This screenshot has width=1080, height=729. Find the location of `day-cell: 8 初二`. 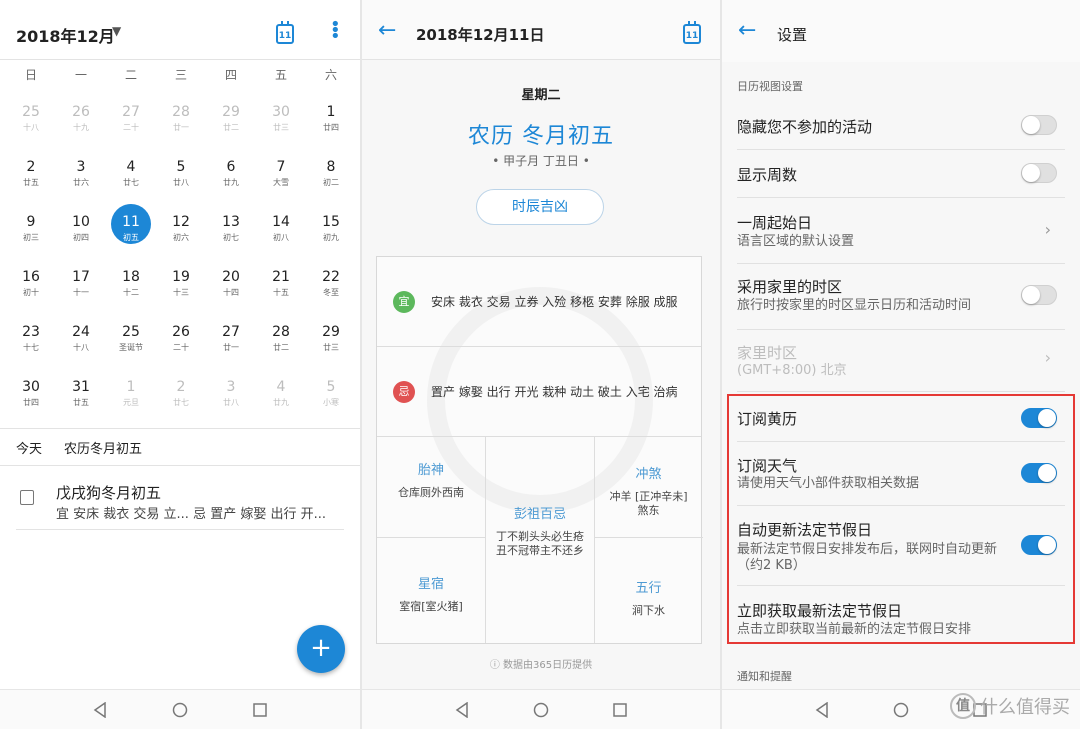

day-cell: 8 初二 is located at coordinates (331, 172).